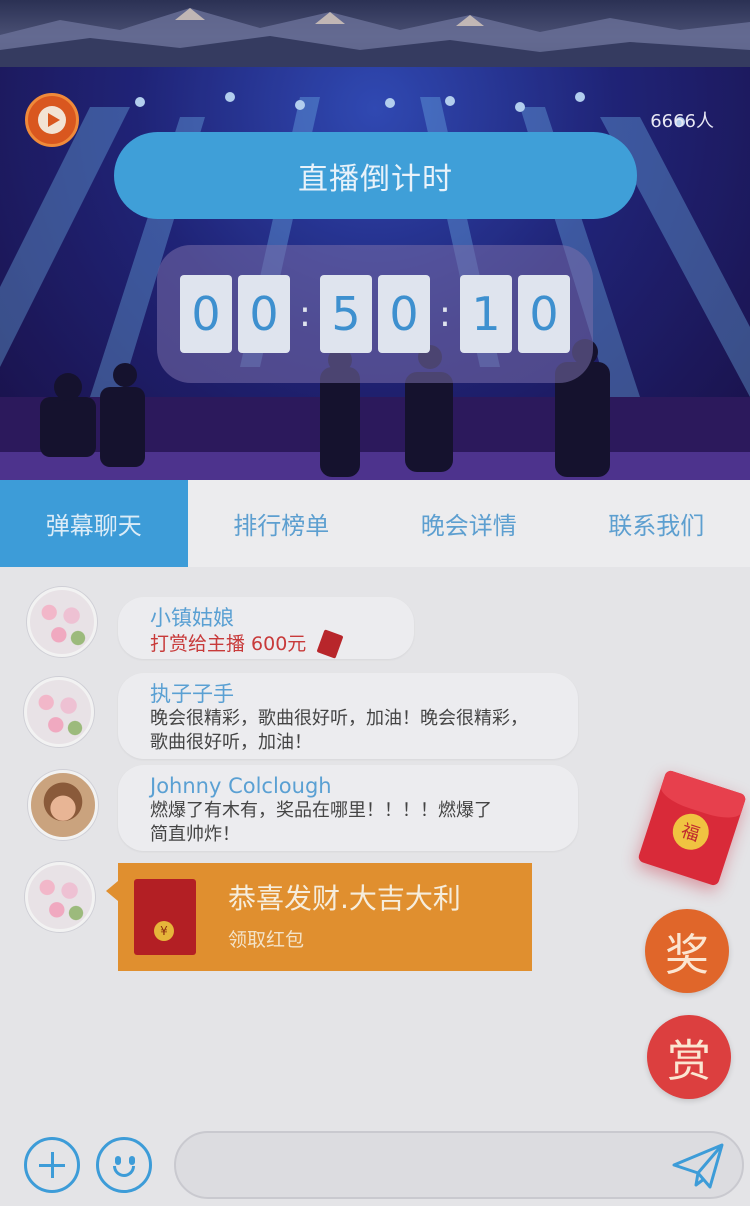  Describe the element at coordinates (459, 1165) in the screenshot. I see `message-input` at that location.